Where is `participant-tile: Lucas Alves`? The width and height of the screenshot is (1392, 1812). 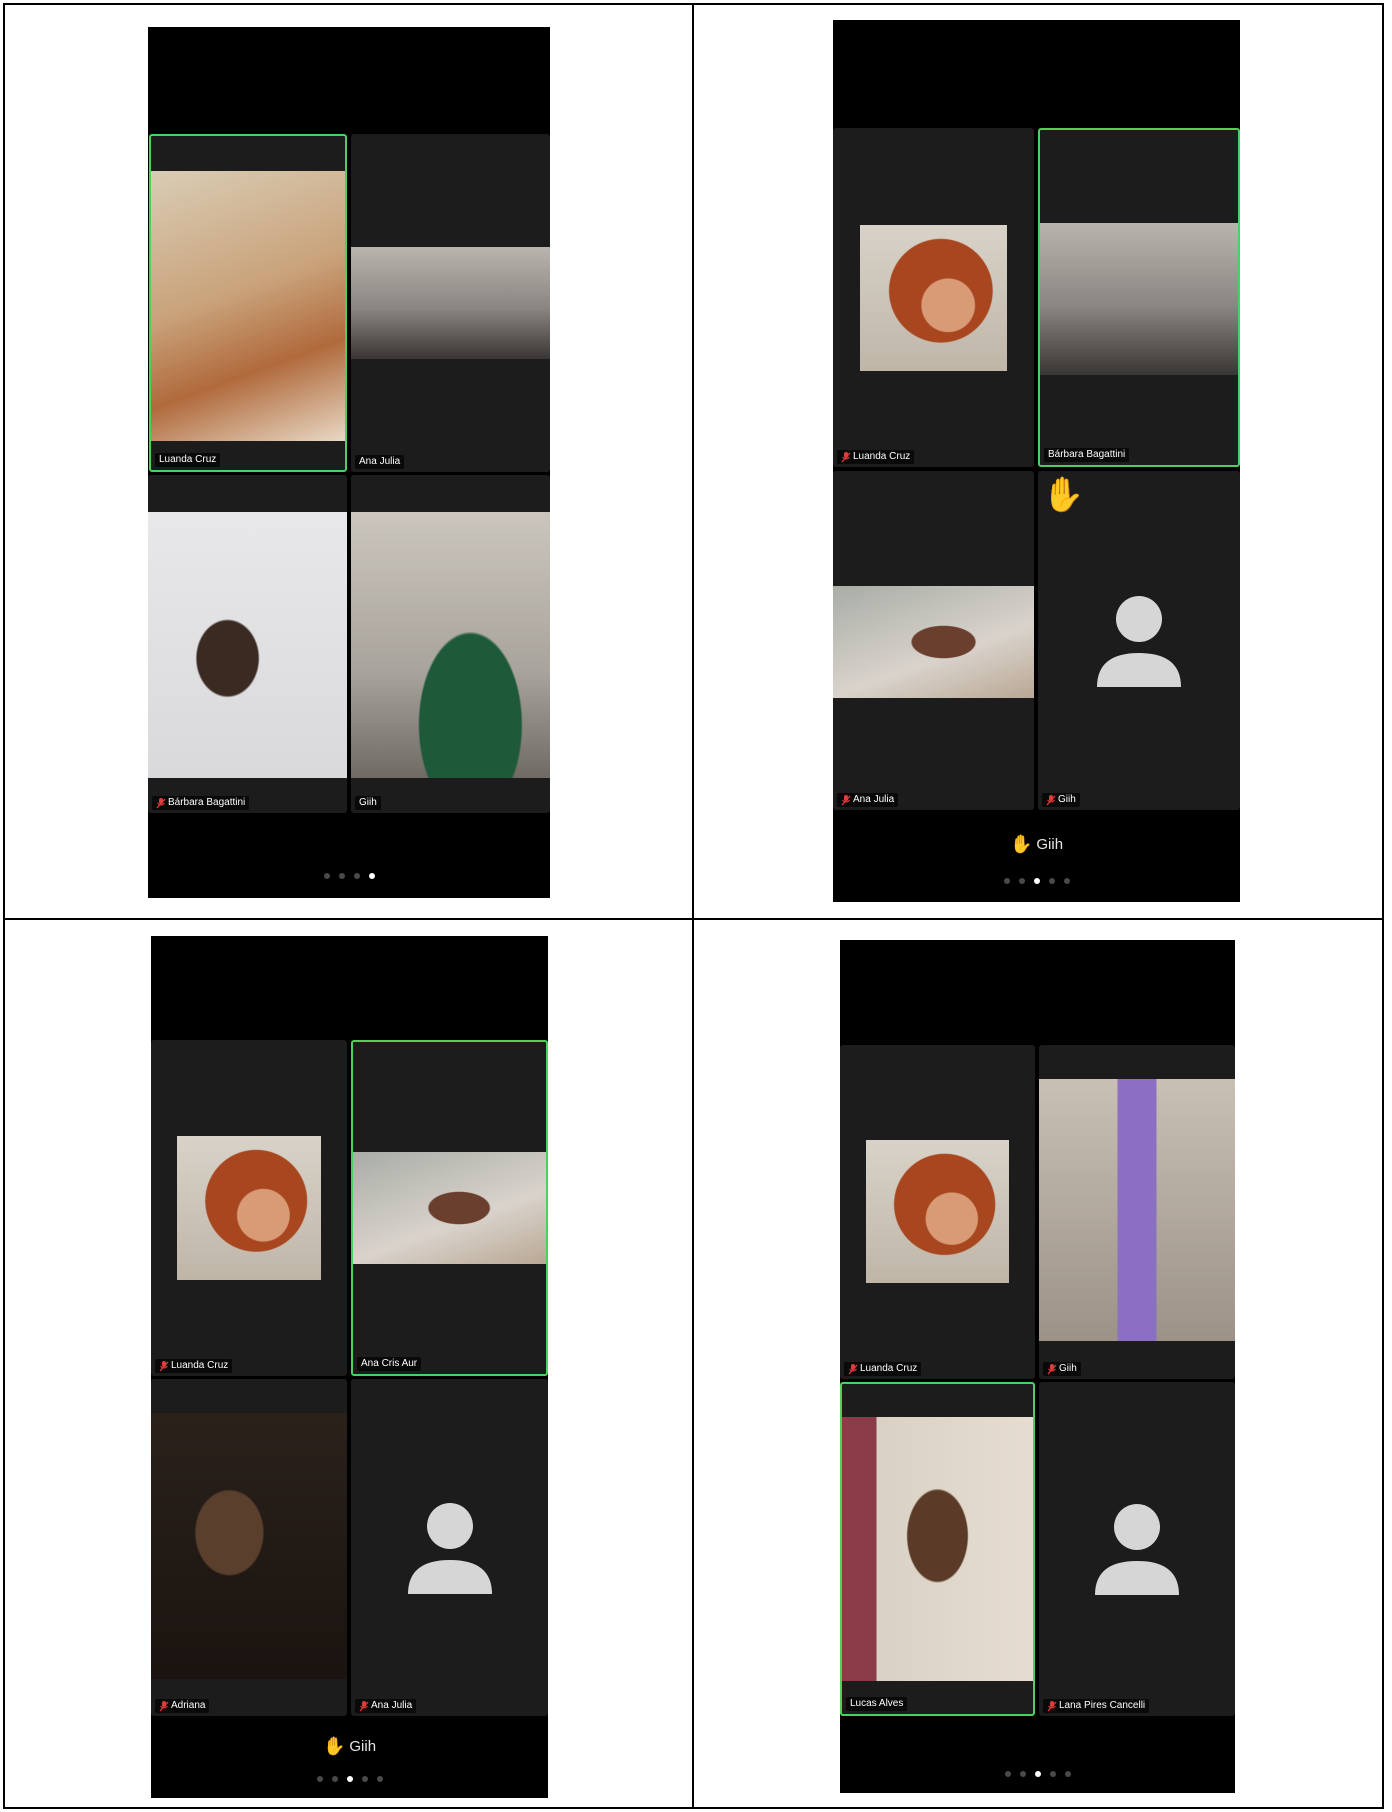
participant-tile: Lucas Alves is located at coordinates (937, 1549).